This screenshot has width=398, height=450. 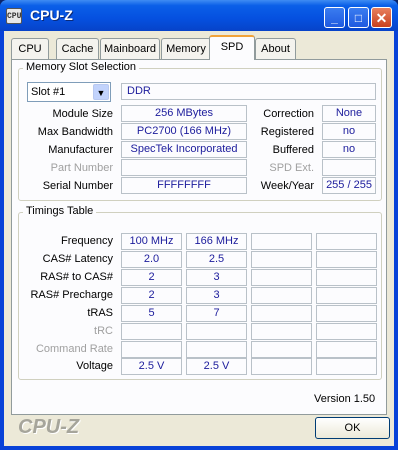 I want to click on timing-cell: 2.5, so click(x=216, y=259).